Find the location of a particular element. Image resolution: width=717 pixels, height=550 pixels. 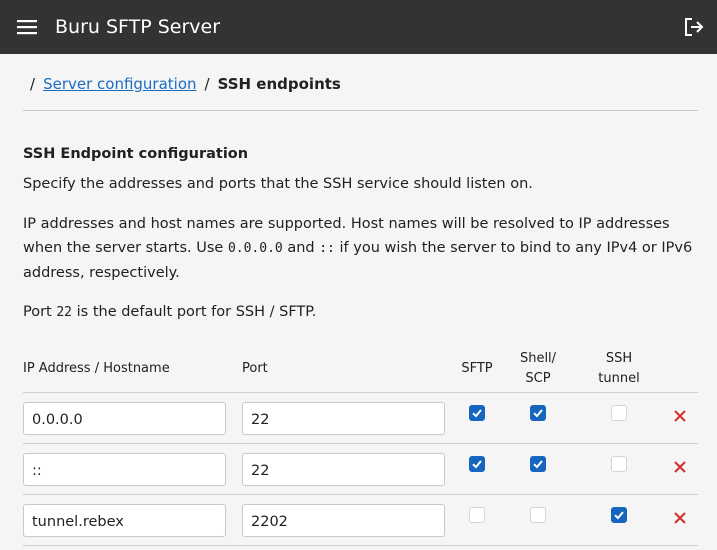

column-header-sftp: SFTP is located at coordinates (477, 368).